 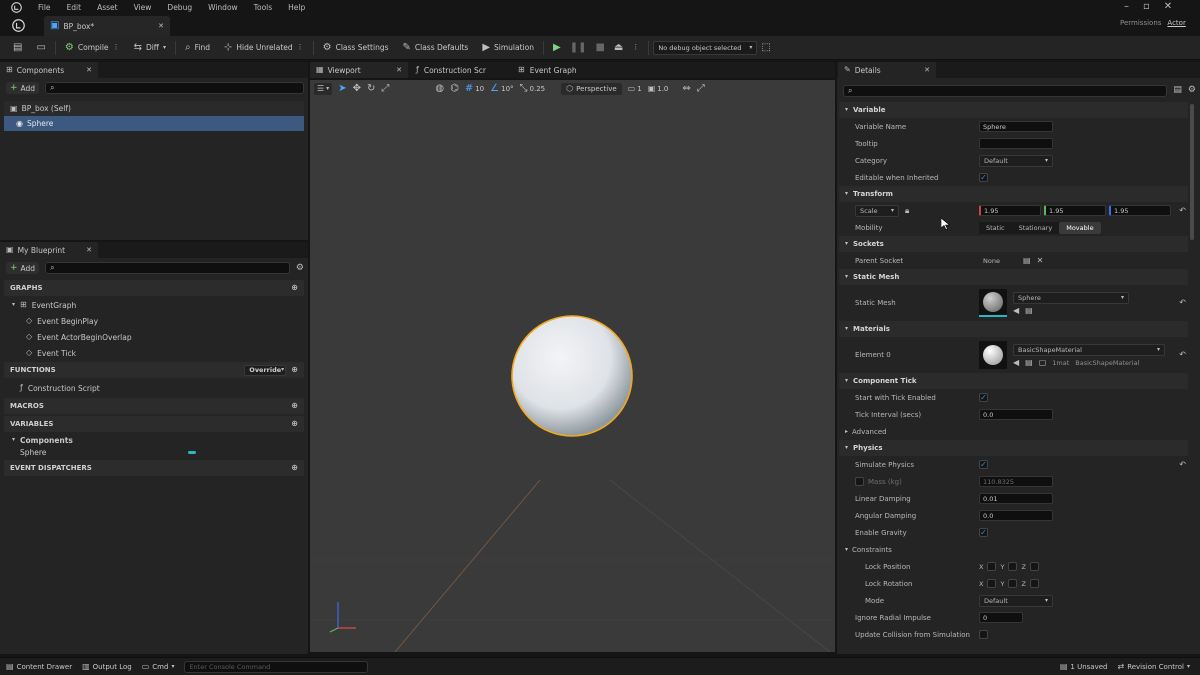 What do you see at coordinates (197, 48) in the screenshot?
I see `find-button: ⌕ Find` at bounding box center [197, 48].